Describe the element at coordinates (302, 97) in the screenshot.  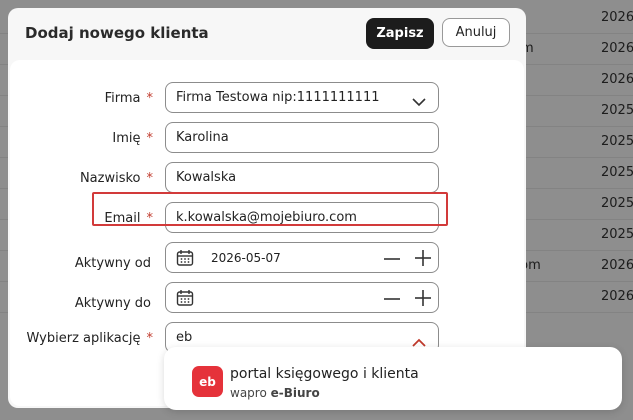
I see `firma-select: Firma Testowa nip:1111111111` at that location.